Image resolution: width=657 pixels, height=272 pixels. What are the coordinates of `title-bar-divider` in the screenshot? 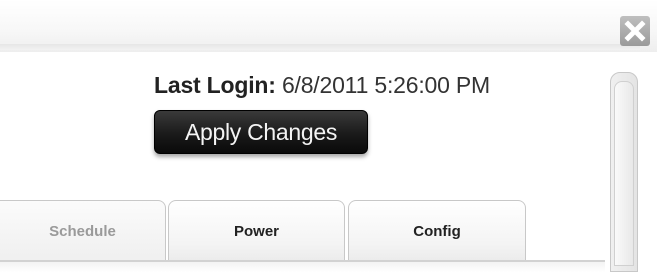 It's located at (320, 47).